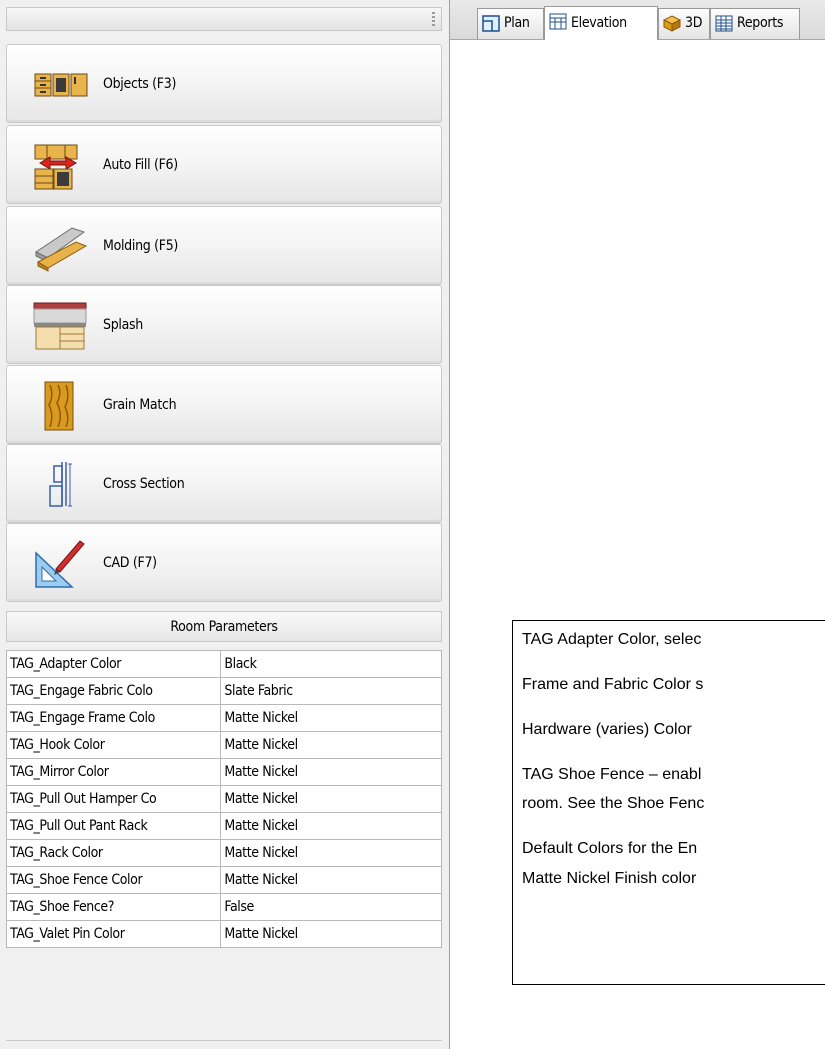 The height and width of the screenshot is (1049, 825). Describe the element at coordinates (113, 664) in the screenshot. I see `param-name: TAG_Adapter Color` at that location.